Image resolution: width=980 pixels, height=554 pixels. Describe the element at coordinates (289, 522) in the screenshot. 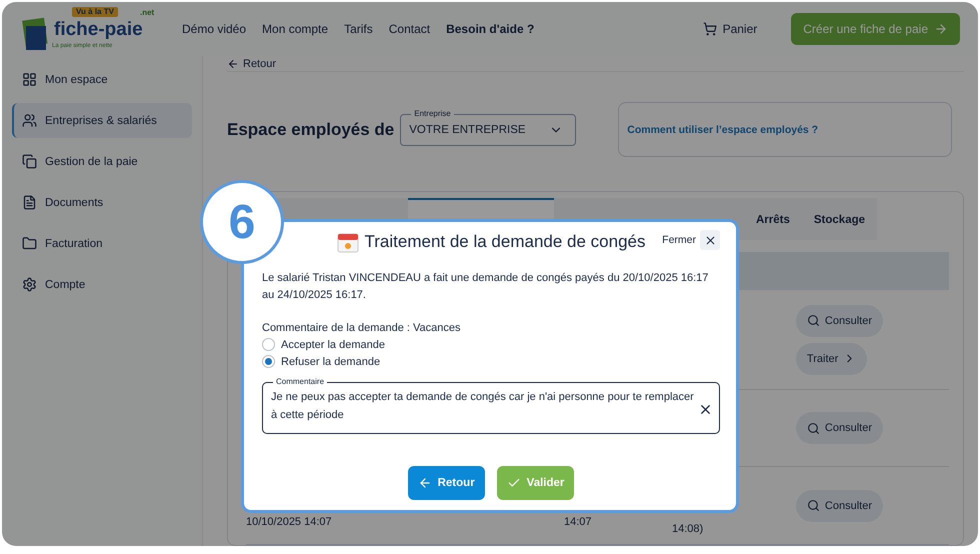

I see `table-cell-text: 10/10/2025 14:07` at that location.